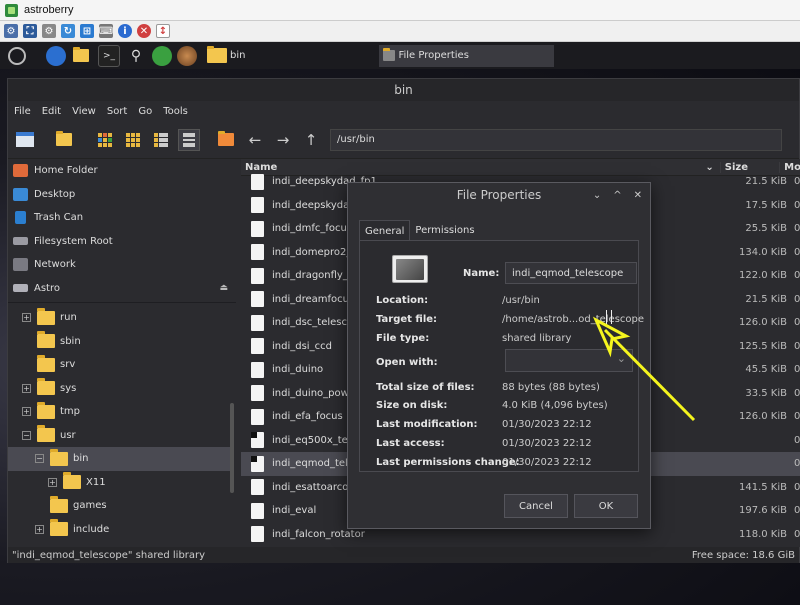 The height and width of the screenshot is (605, 800). What do you see at coordinates (11, 31) in the screenshot?
I see `connection-icon: ⚙` at bounding box center [11, 31].